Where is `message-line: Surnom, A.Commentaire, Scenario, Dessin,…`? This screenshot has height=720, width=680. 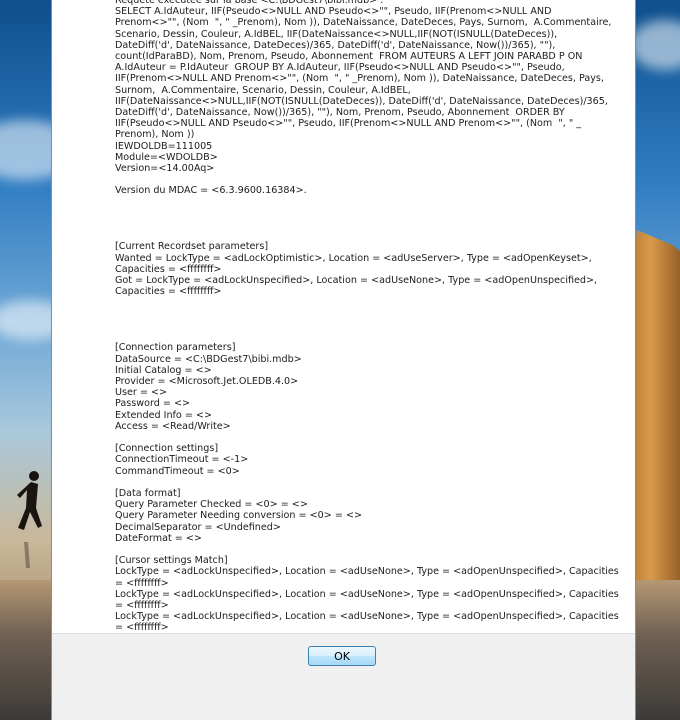
message-line: Surnom, A.Commentaire, Scenario, Dessin,… is located at coordinates (263, 90).